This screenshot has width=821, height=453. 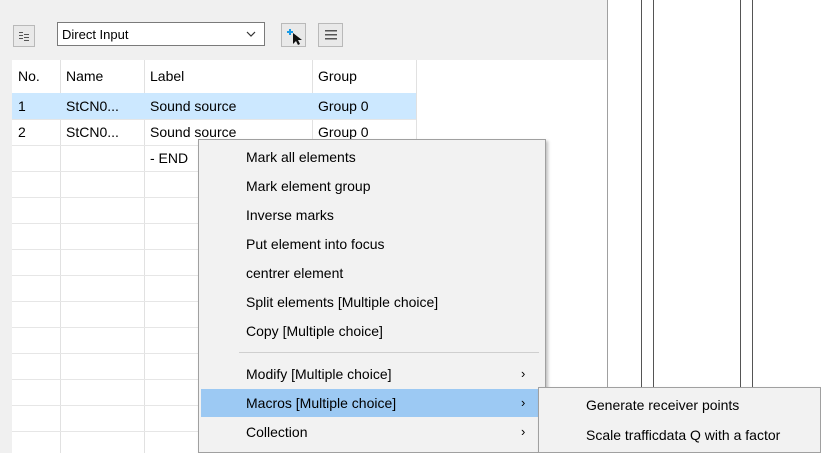 I want to click on column-header-label: Label, so click(x=228, y=76).